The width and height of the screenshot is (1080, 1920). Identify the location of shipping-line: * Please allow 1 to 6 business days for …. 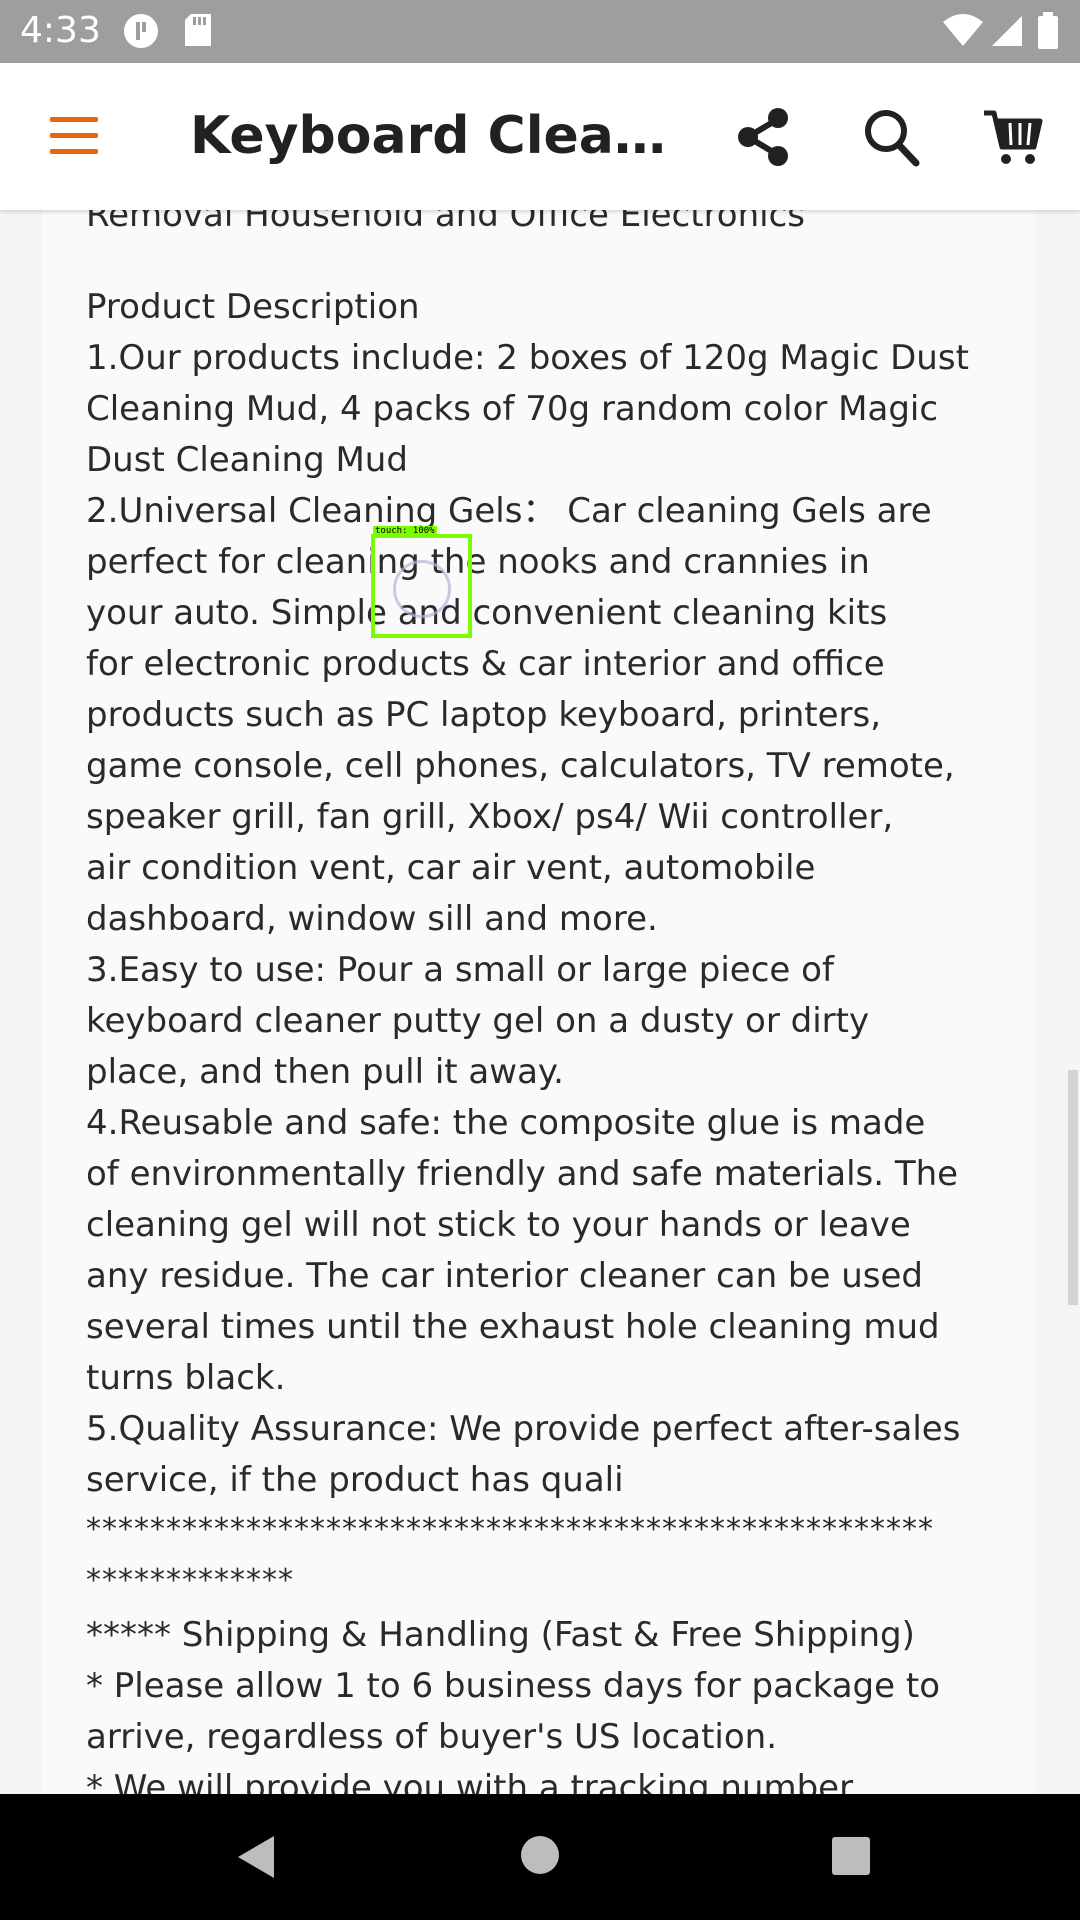
(513, 1686).